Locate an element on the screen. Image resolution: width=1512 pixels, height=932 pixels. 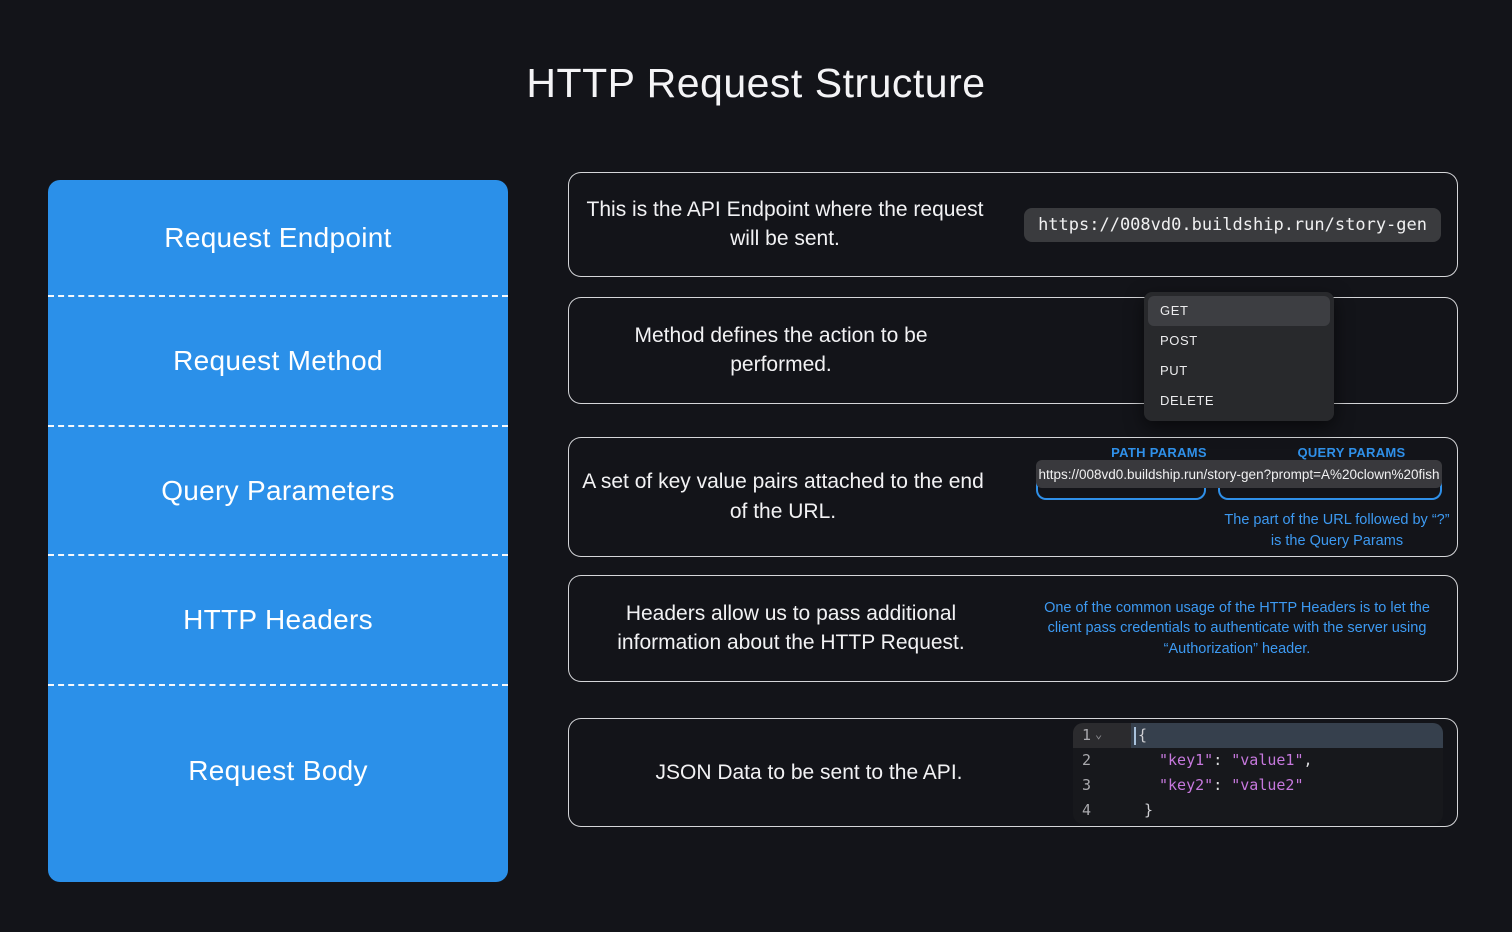
page-title: HTTP Request Structure is located at coordinates (756, 83).